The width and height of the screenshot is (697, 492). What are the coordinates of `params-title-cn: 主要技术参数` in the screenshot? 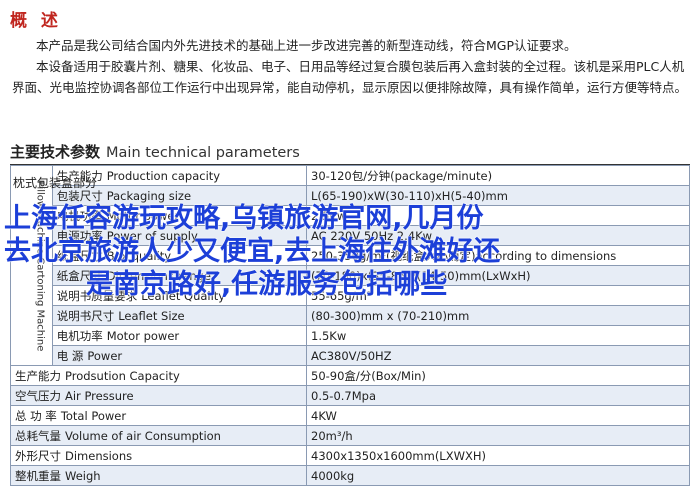 It's located at (55, 152).